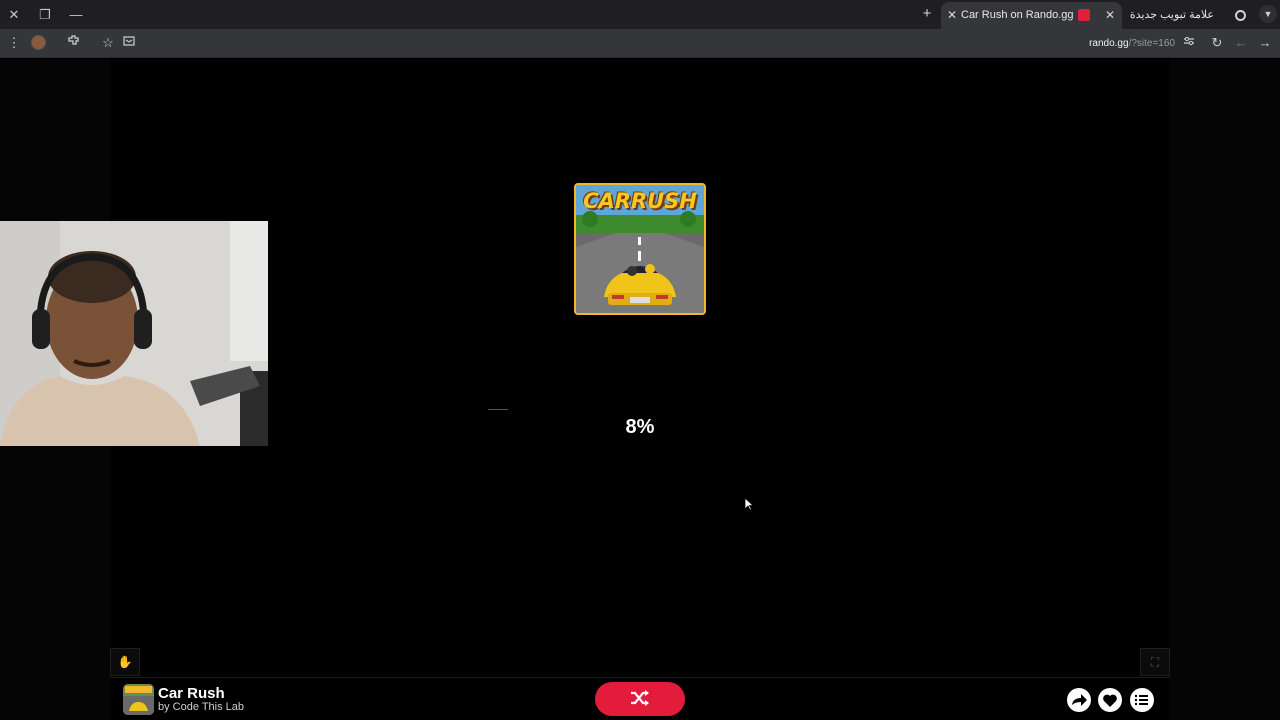  Describe the element at coordinates (498, 409) in the screenshot. I see `loading-bar` at that location.